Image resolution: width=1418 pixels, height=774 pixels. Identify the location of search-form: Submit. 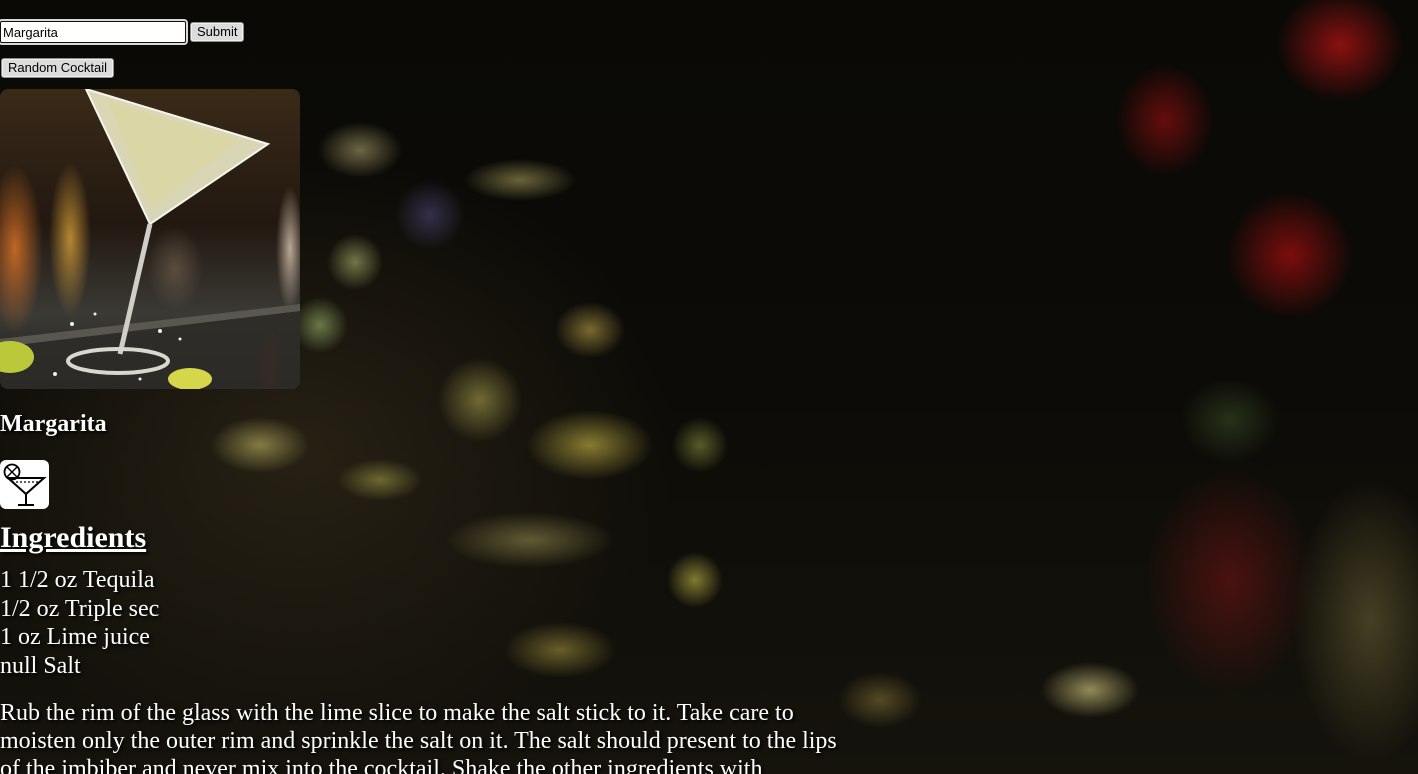
(122, 32).